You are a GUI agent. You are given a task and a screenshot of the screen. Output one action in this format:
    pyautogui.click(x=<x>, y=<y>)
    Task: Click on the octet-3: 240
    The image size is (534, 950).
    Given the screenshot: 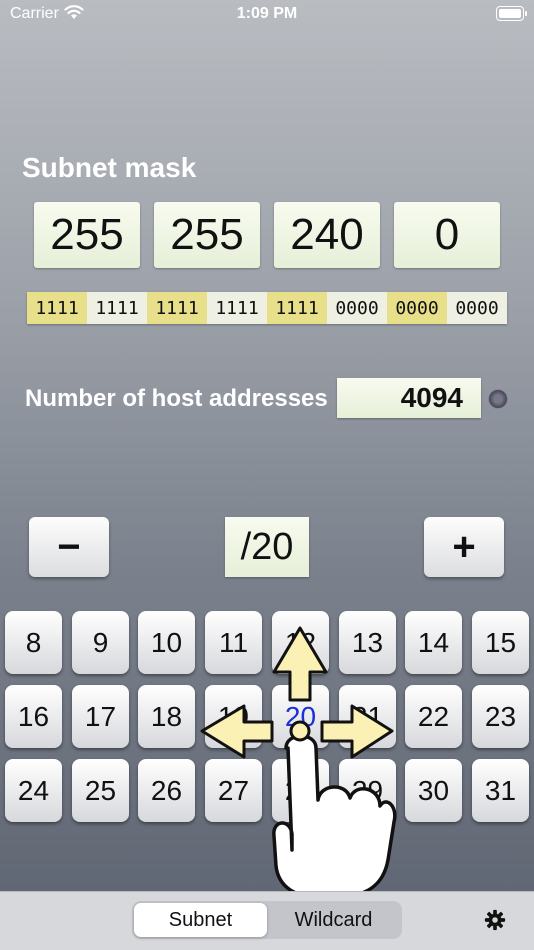 What is the action you would take?
    pyautogui.click(x=327, y=235)
    